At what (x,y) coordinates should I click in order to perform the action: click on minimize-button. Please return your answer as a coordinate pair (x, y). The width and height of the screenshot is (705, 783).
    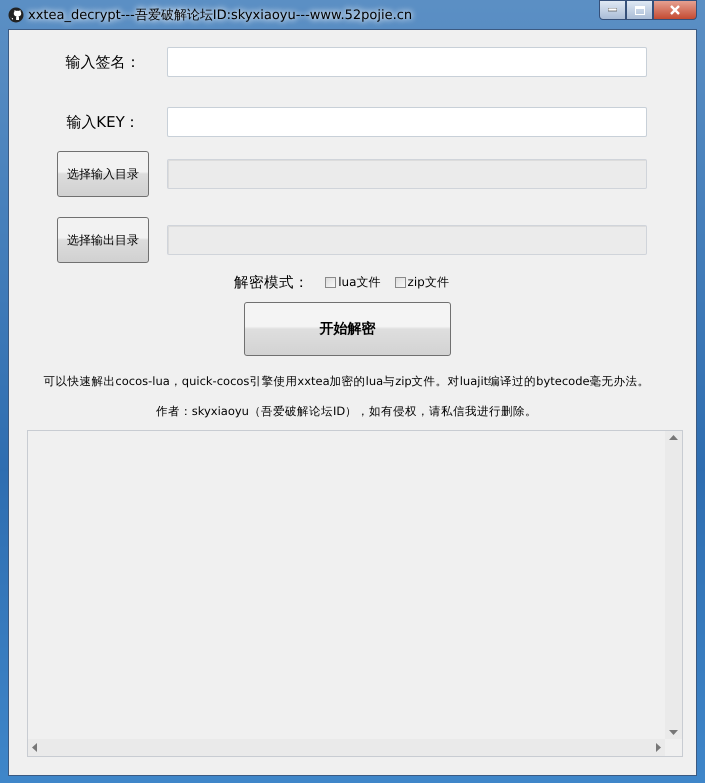
    Looking at the image, I should click on (612, 10).